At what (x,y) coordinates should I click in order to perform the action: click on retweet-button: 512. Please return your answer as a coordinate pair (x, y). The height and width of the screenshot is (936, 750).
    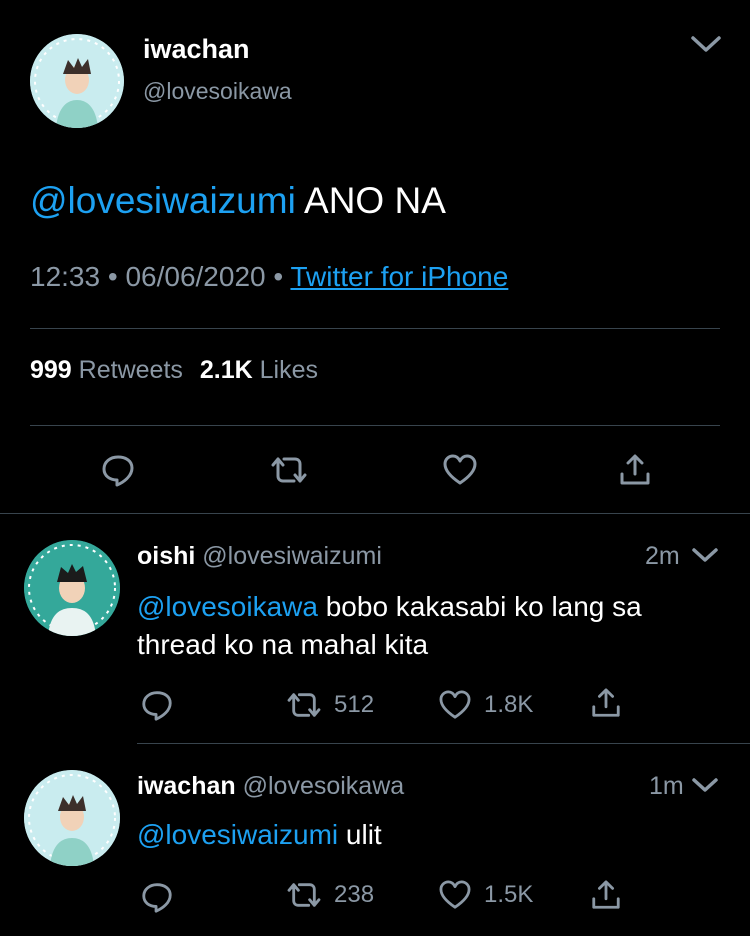
    Looking at the image, I should click on (330, 705).